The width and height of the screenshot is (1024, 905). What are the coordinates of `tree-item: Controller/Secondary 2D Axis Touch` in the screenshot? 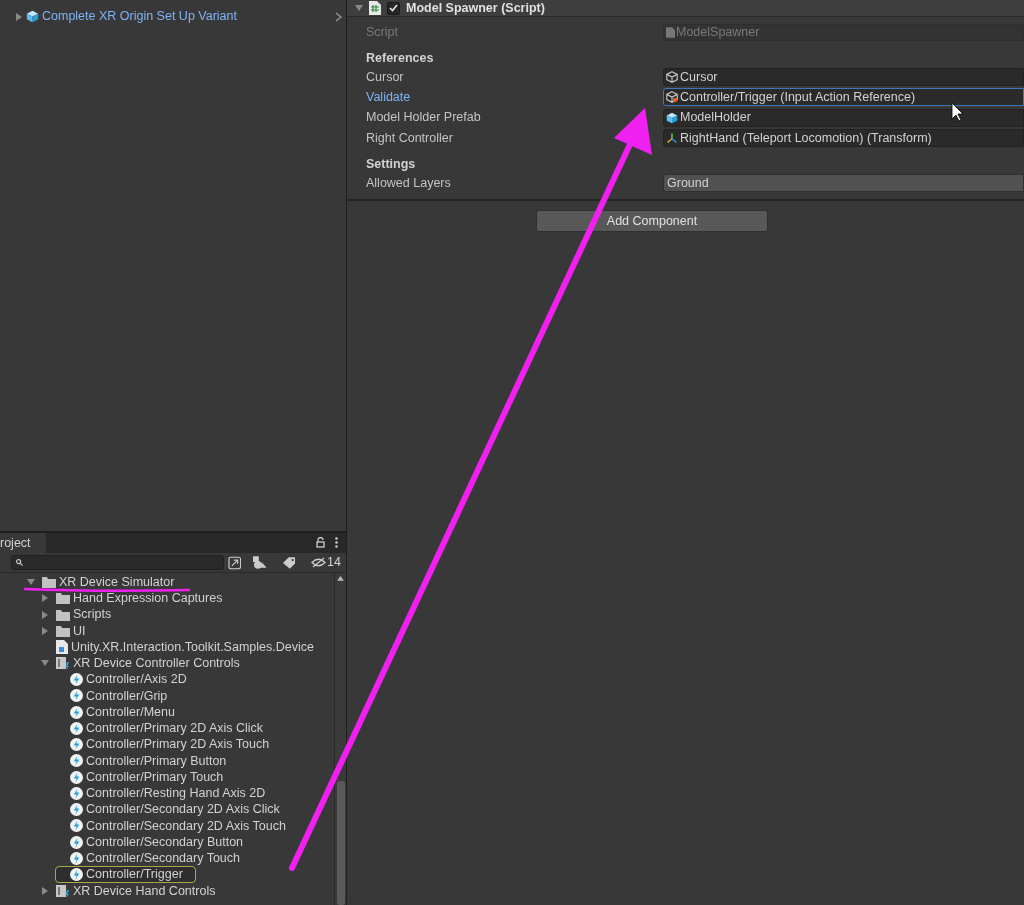 It's located at (177, 826).